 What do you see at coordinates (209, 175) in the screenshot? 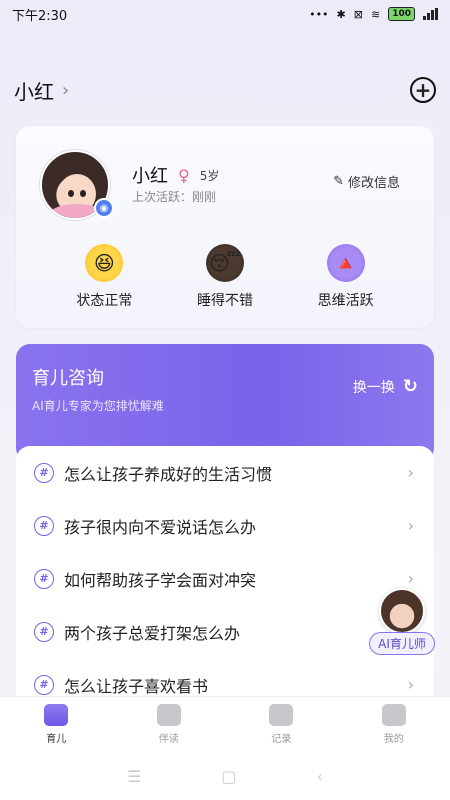
I see `child-age: 5岁` at bounding box center [209, 175].